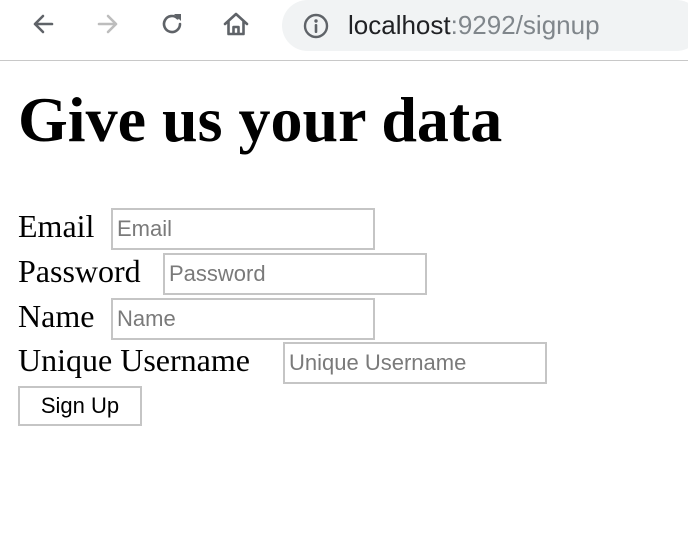 This screenshot has width=688, height=550. I want to click on email-field, so click(243, 229).